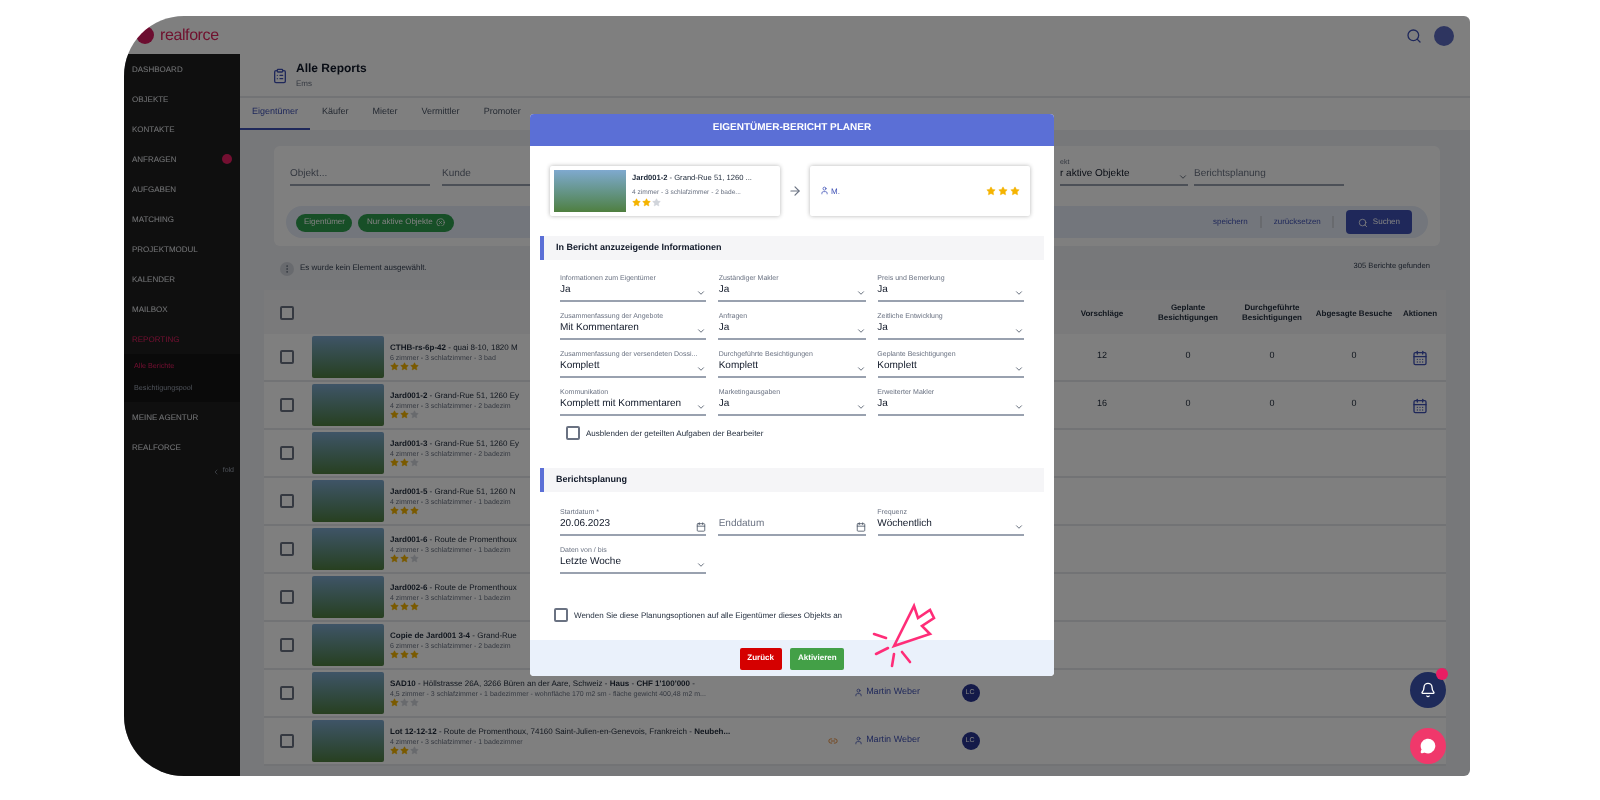  What do you see at coordinates (1428, 690) in the screenshot?
I see `bell-icon` at bounding box center [1428, 690].